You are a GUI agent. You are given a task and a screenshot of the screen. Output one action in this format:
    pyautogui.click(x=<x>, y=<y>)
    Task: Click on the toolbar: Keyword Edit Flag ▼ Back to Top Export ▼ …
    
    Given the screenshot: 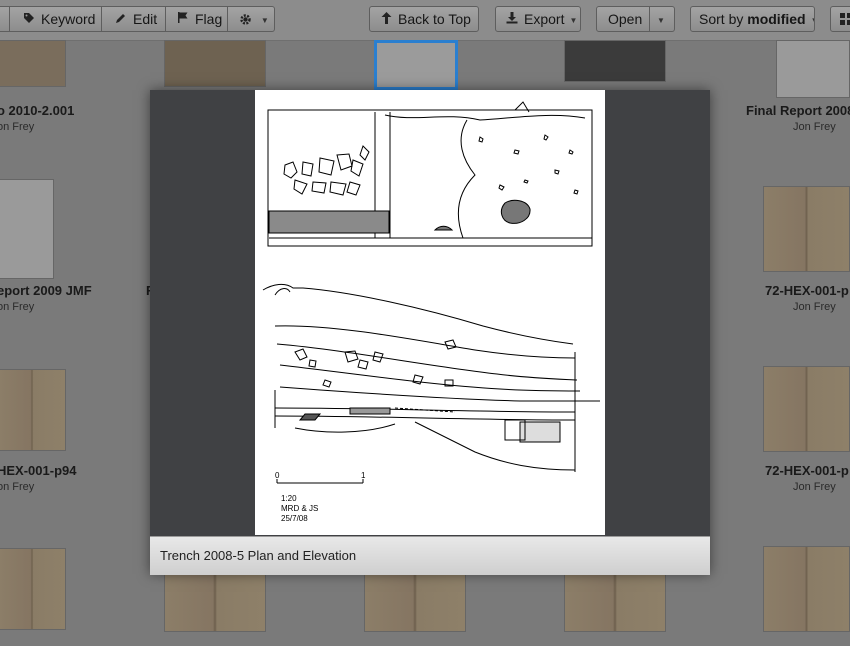 What is the action you would take?
    pyautogui.click(x=425, y=20)
    